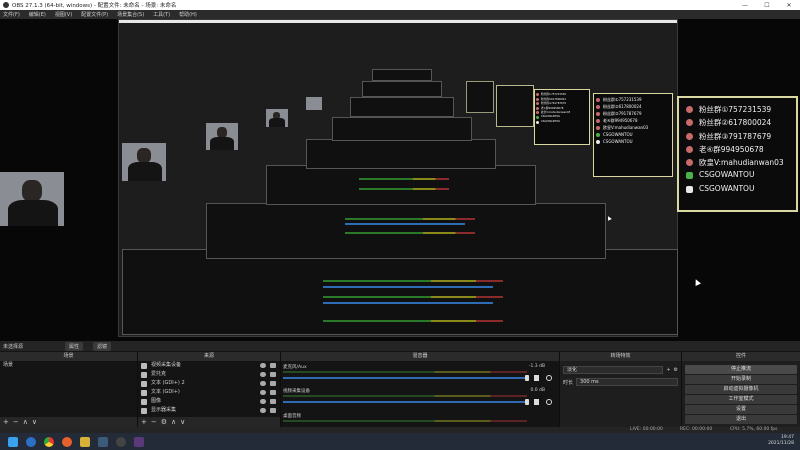 Image resolution: width=800 pixels, height=450 pixels. What do you see at coordinates (420, 375) in the screenshot?
I see `mixer-track: 麦克风/Aux -1.3 dB` at bounding box center [420, 375].